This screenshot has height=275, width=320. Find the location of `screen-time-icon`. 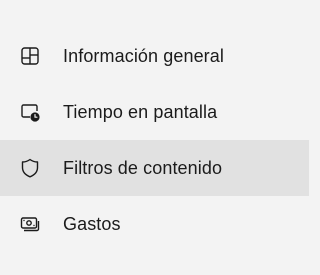

screen-time-icon is located at coordinates (30, 112).